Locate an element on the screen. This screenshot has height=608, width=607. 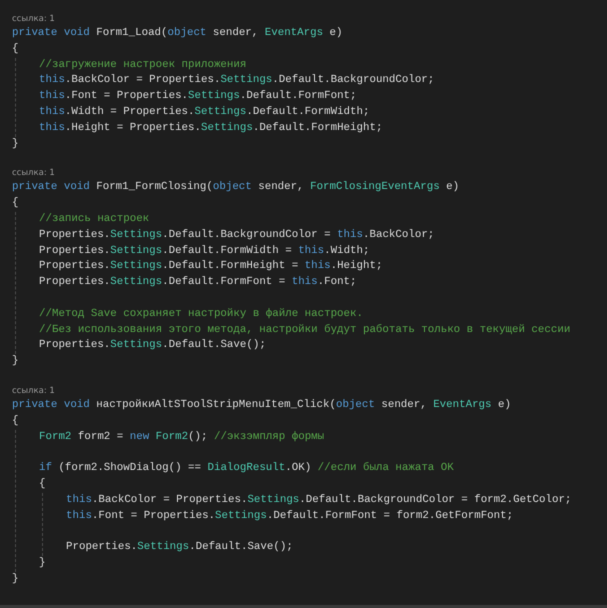
code-line: this.Font = Properties.Settings.Default.FormFont = form2.GetFormFont; is located at coordinates (290, 516).